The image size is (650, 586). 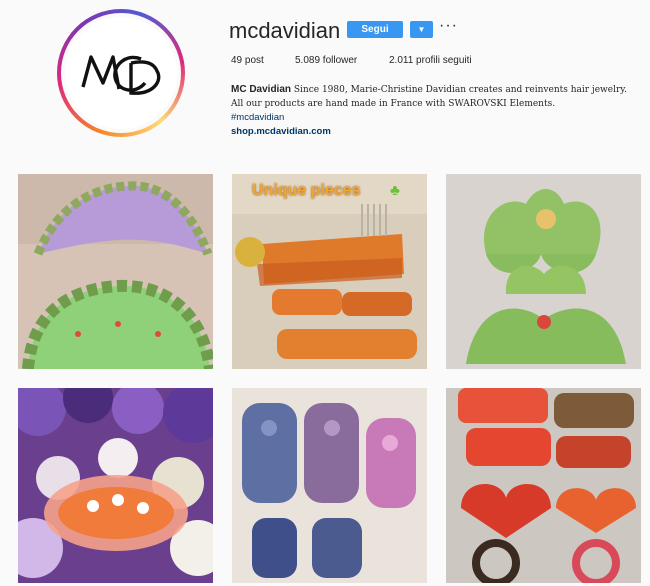 I want to click on posts-count: 49 post, so click(x=247, y=60).